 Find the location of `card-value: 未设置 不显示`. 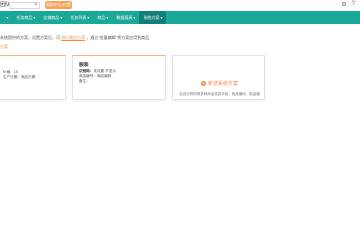

card-value: 未设置 不显示 is located at coordinates (104, 71).